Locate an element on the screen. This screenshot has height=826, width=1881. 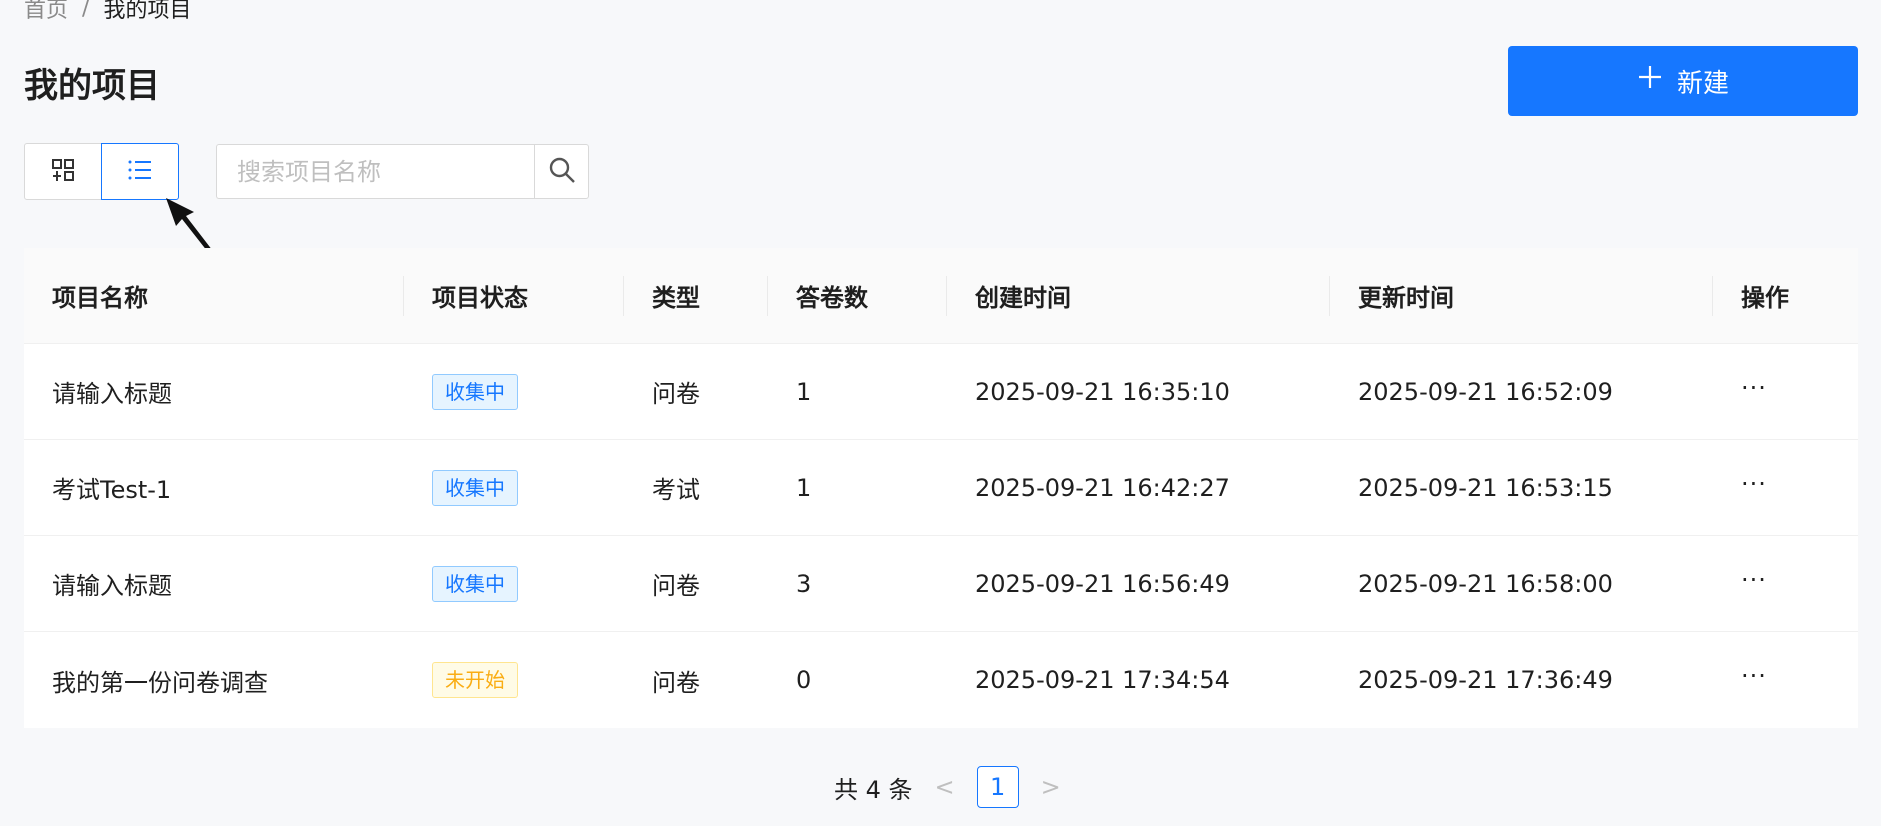
project-name: 我的第一份问卷调查 is located at coordinates (214, 680).